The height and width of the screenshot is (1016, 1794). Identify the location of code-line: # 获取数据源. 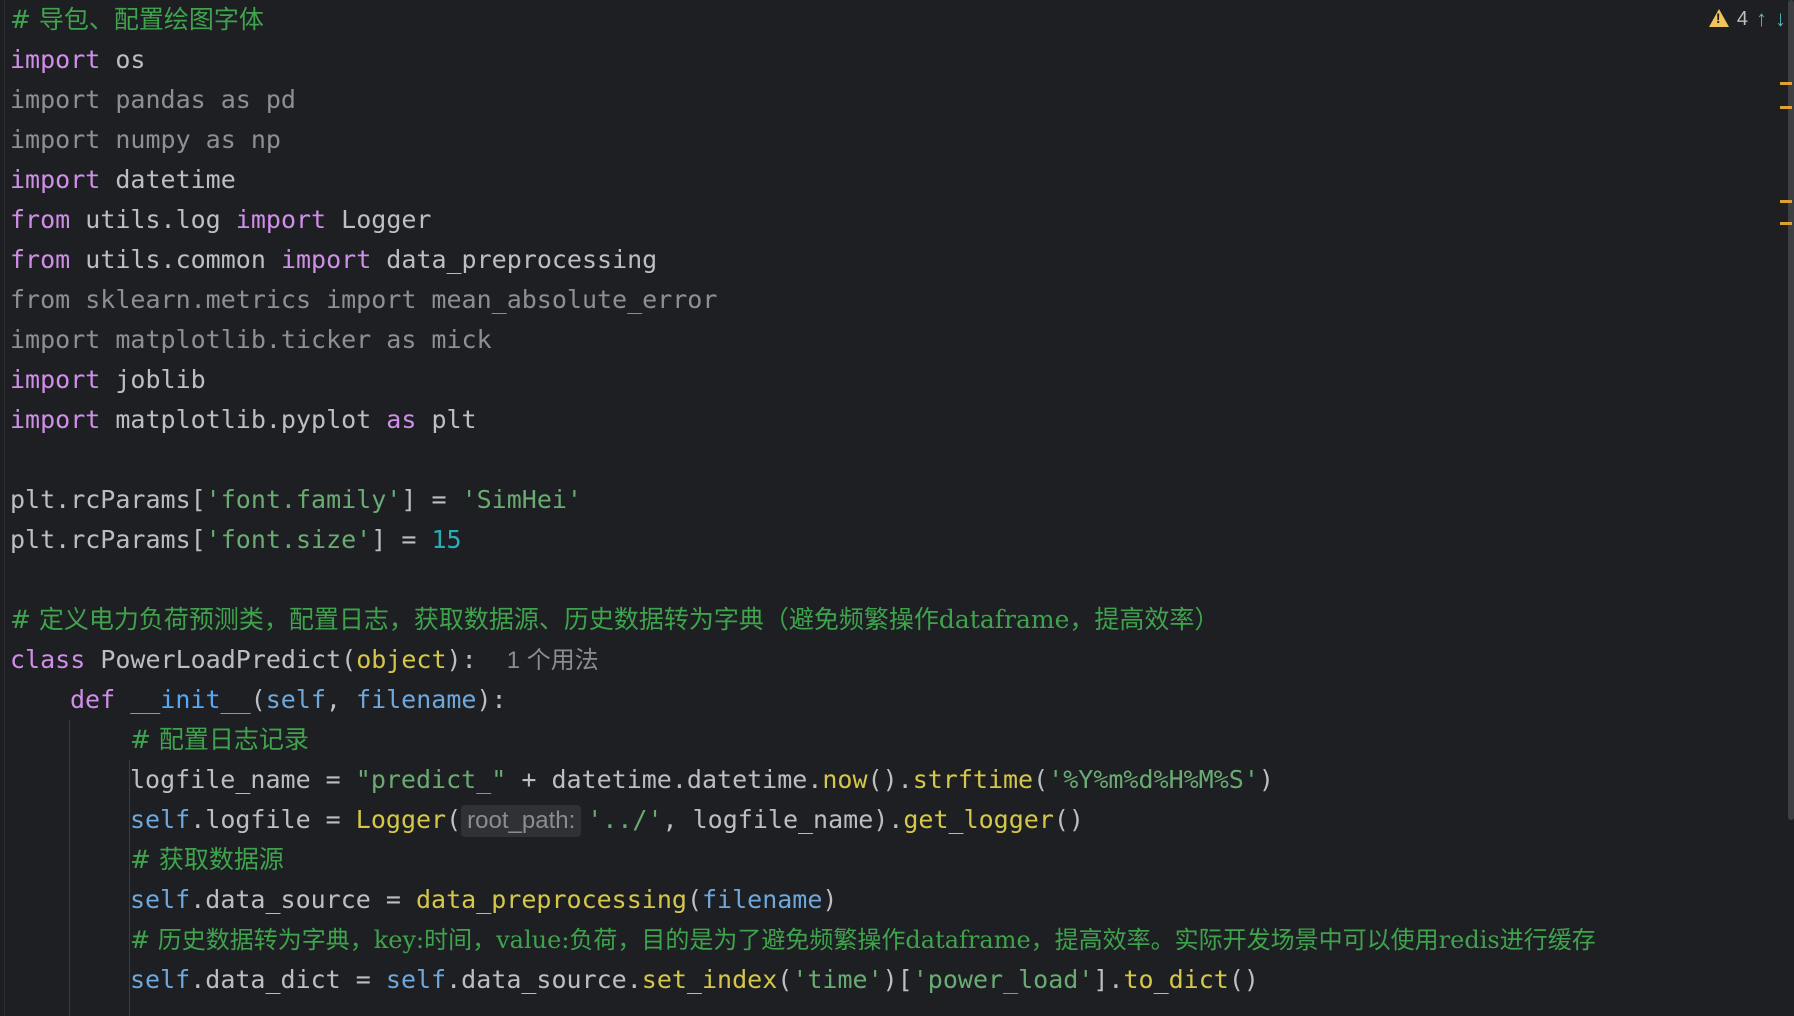
(207, 860).